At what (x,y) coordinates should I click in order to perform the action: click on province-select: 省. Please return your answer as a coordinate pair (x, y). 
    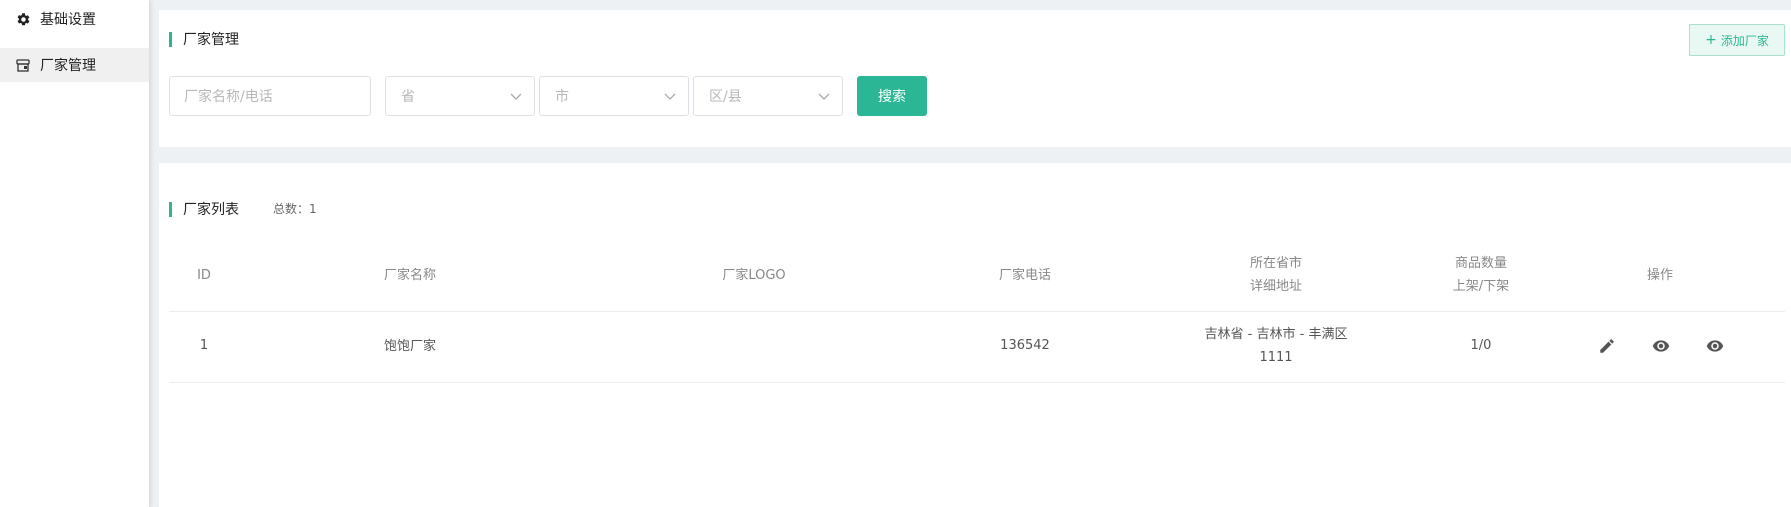
    Looking at the image, I should click on (460, 96).